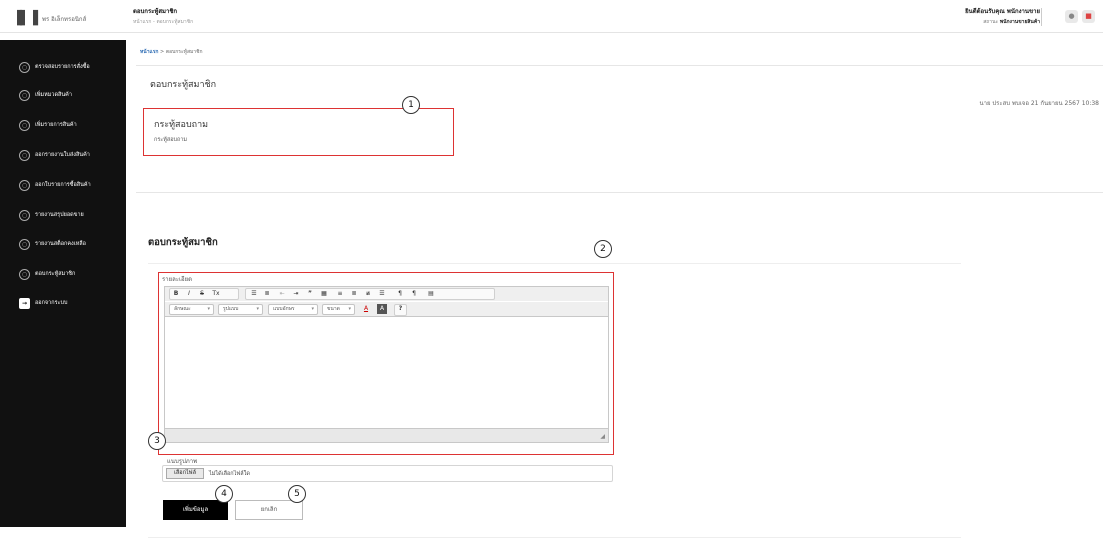  What do you see at coordinates (185, 473) in the screenshot?
I see `choose-file-button: เลือกไฟล์` at bounding box center [185, 473].